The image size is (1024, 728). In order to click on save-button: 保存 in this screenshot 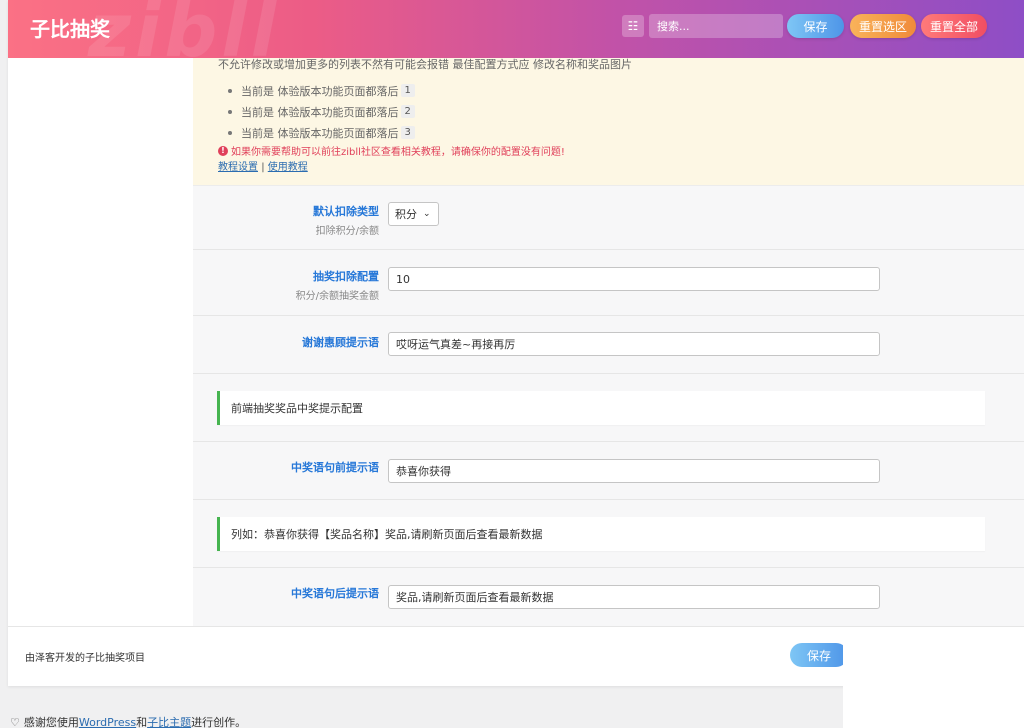, I will do `click(815, 26)`.